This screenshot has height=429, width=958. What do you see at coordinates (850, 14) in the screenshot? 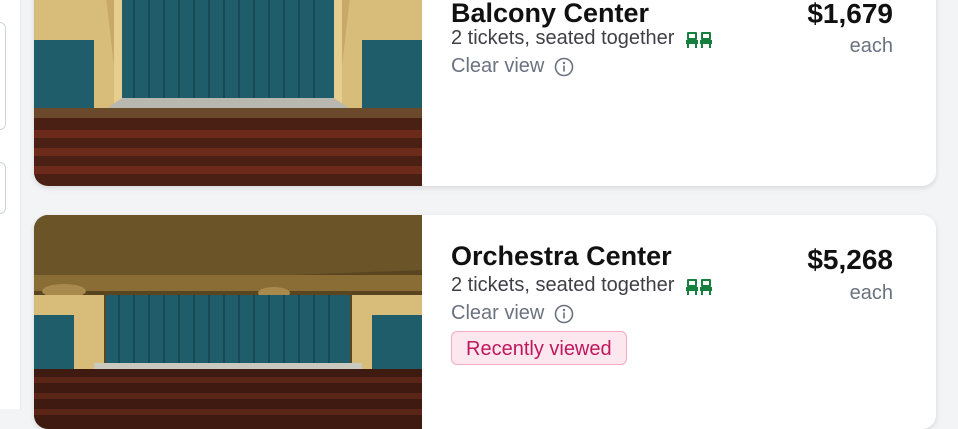
I see `price: $1,679` at bounding box center [850, 14].